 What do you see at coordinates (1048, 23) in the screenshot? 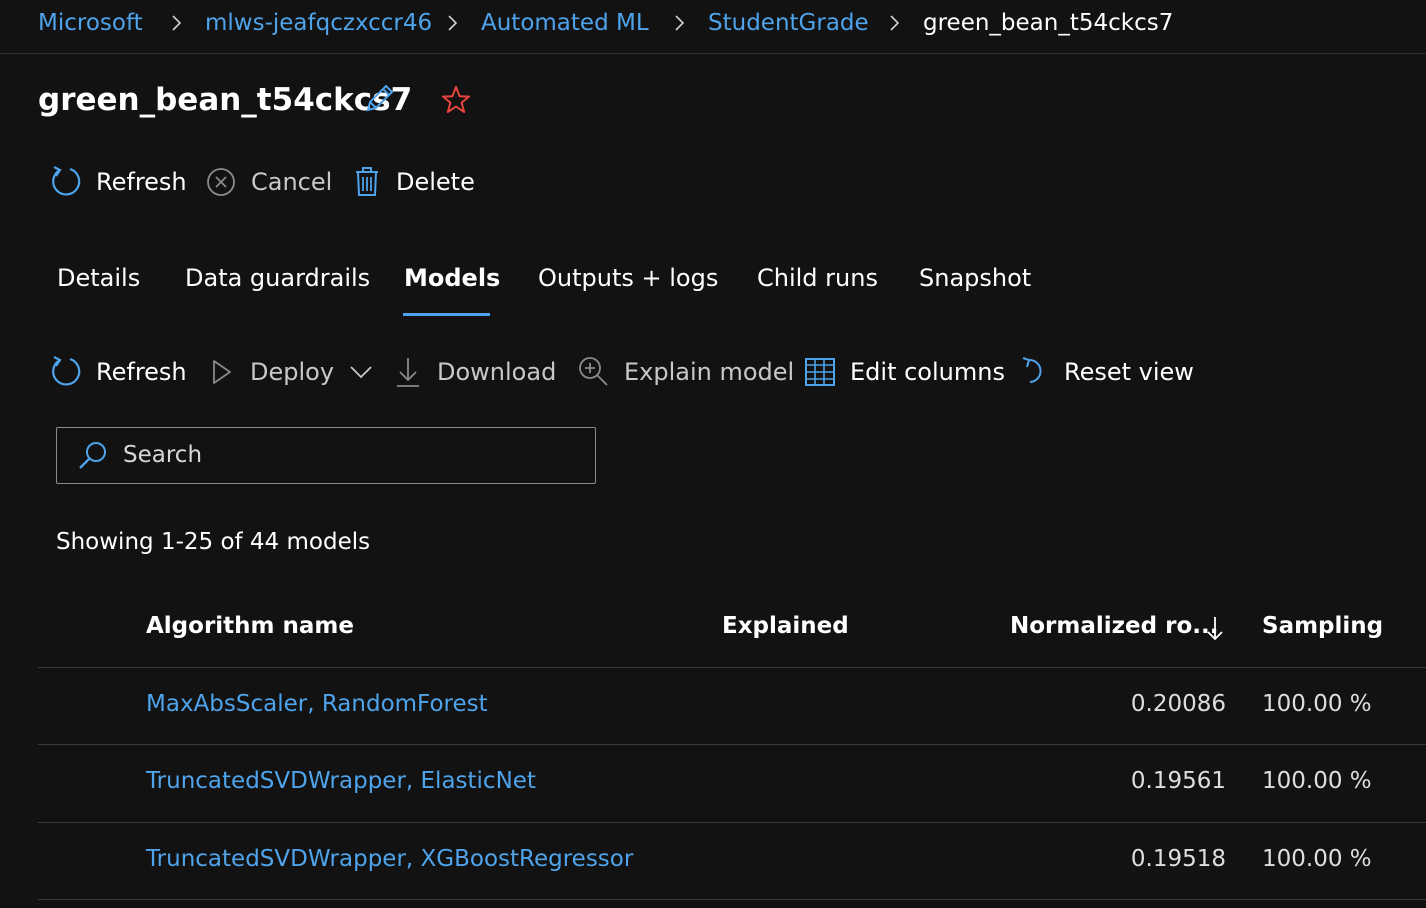
I see `breadcrumb-item-current-run: green_bean_t54ckcs7` at bounding box center [1048, 23].